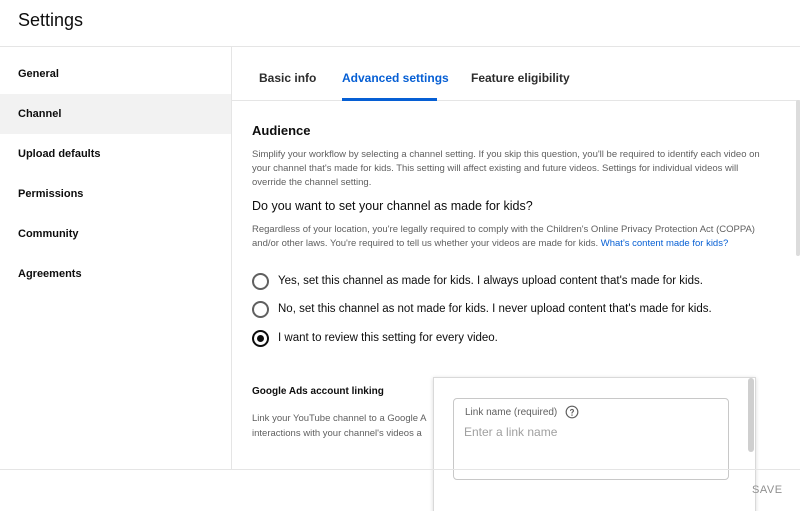 The image size is (800, 511). Describe the element at coordinates (115, 154) in the screenshot. I see `sidebar-item-upload-defaults: Upload defaults` at that location.